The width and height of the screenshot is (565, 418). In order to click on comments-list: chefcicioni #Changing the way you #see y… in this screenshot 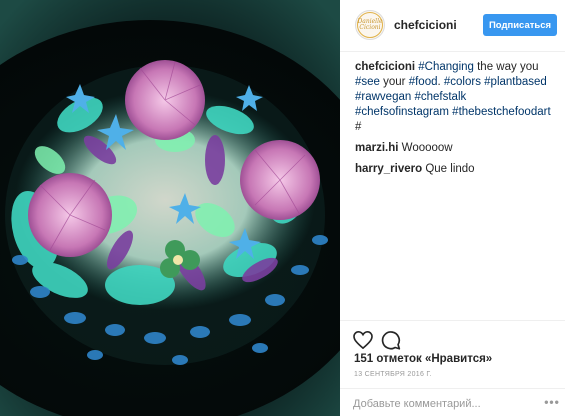, I will do `click(457, 121)`.